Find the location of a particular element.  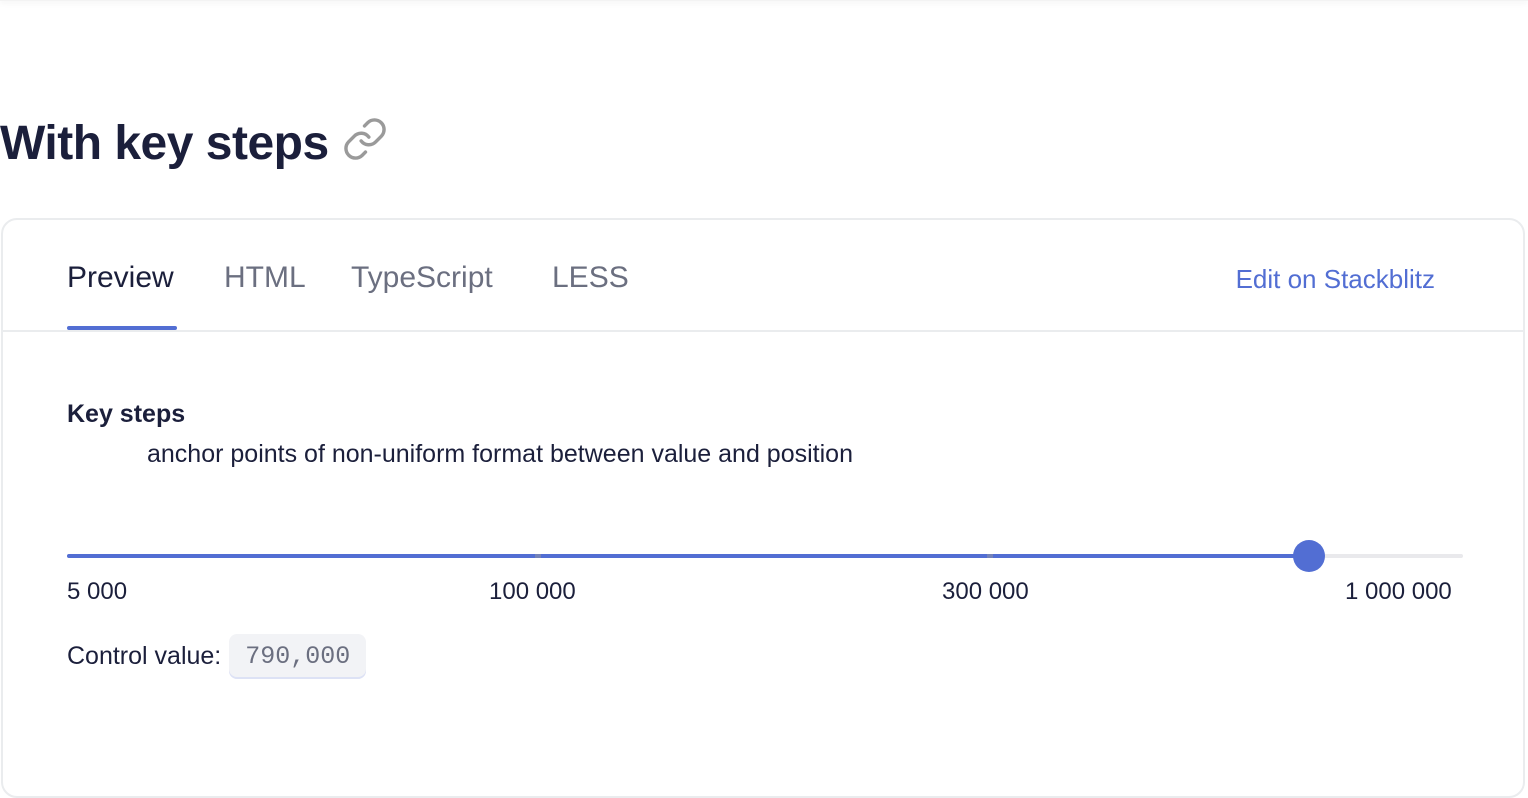

control-value-label: Control value: is located at coordinates (144, 656).